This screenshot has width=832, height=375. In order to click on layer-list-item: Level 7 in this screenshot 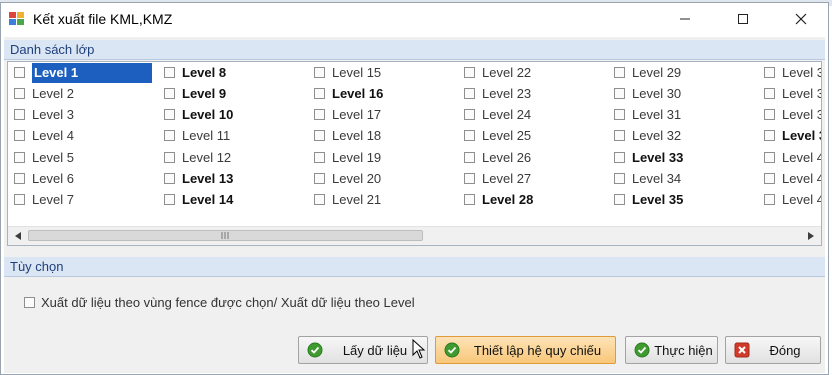, I will do `click(44, 200)`.